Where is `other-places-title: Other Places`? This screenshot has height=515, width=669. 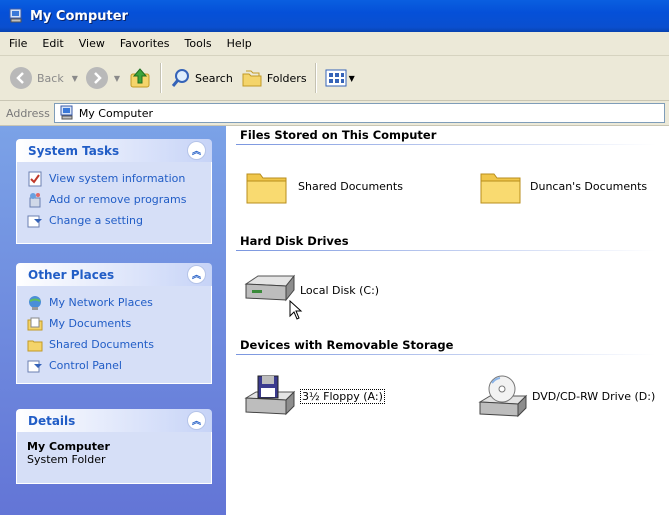 other-places-title: Other Places is located at coordinates (71, 274).